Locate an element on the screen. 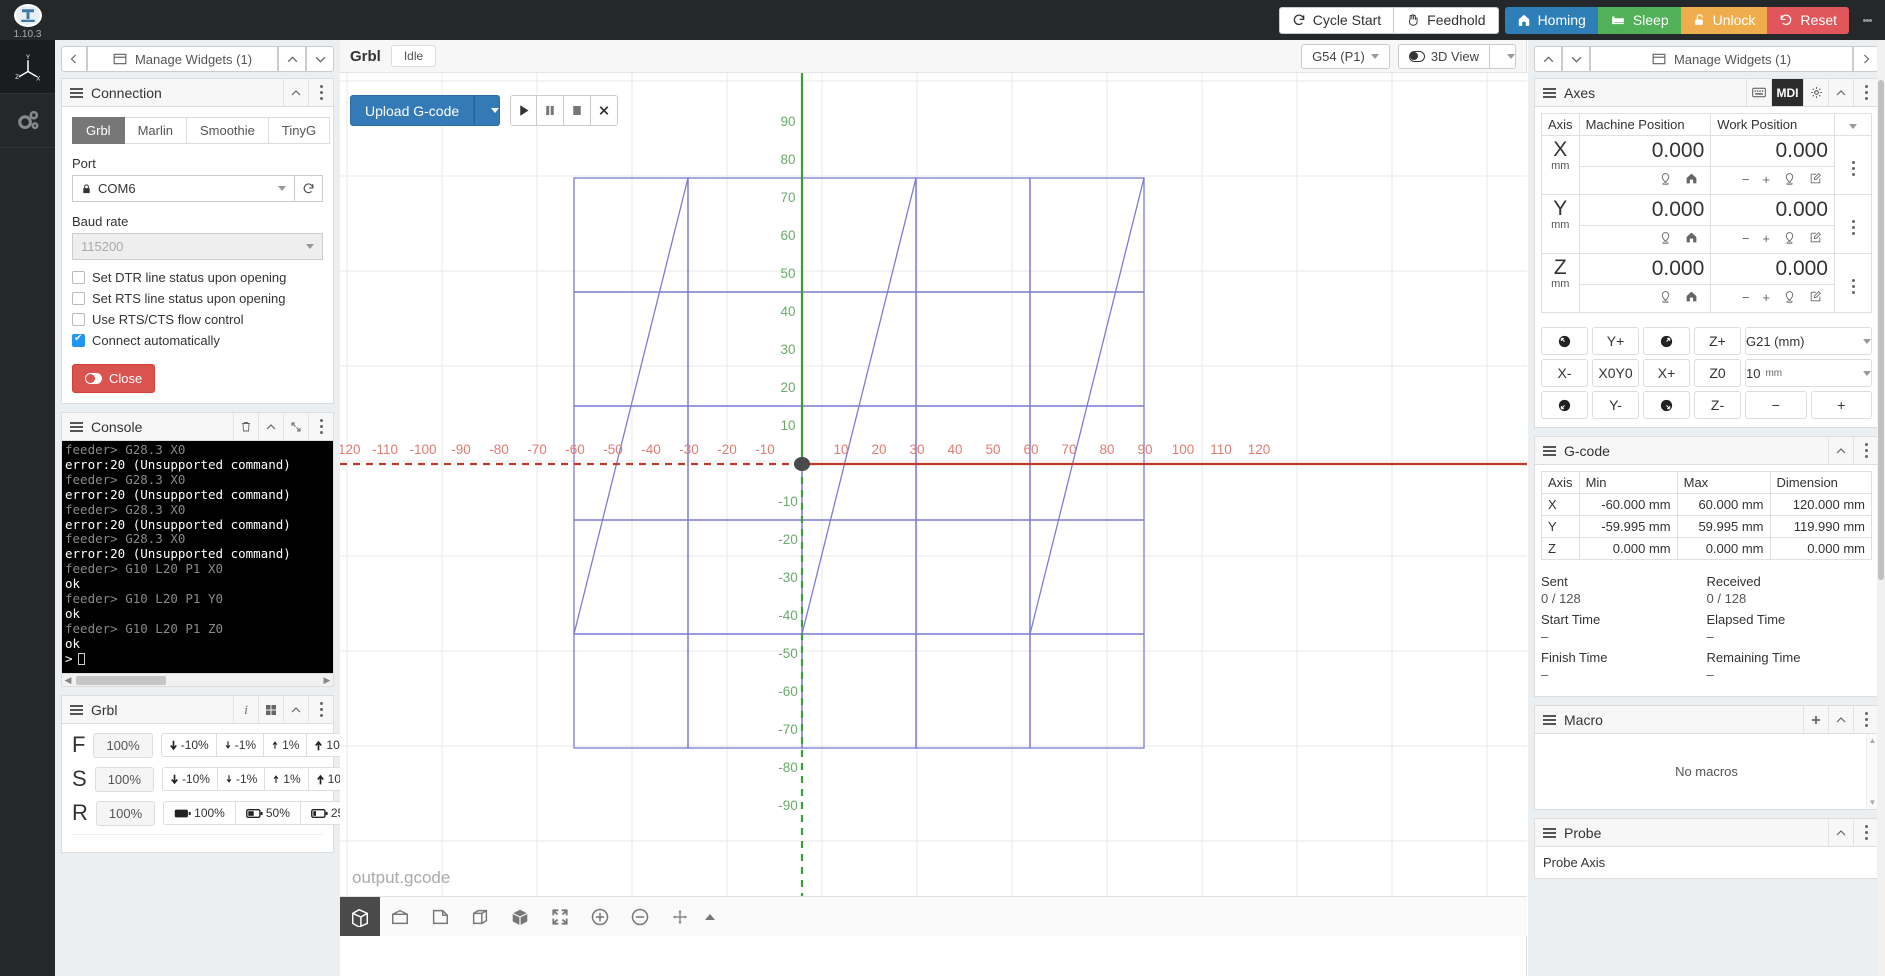  move-widget-down-button-left is located at coordinates (320, 59).